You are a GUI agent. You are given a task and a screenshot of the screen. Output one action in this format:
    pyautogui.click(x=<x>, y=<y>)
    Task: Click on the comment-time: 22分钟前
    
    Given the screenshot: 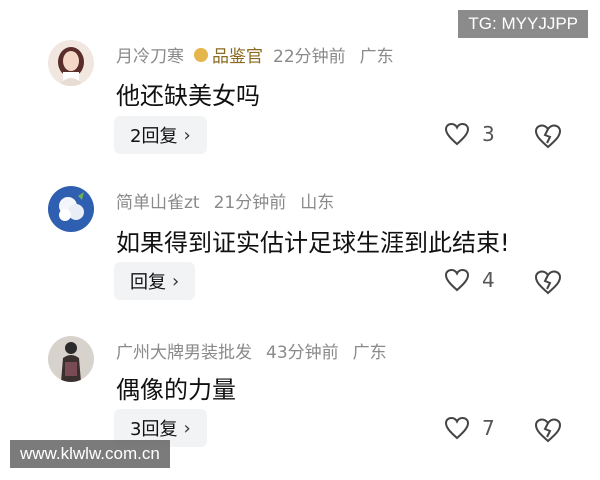 What is the action you would take?
    pyautogui.click(x=309, y=57)
    